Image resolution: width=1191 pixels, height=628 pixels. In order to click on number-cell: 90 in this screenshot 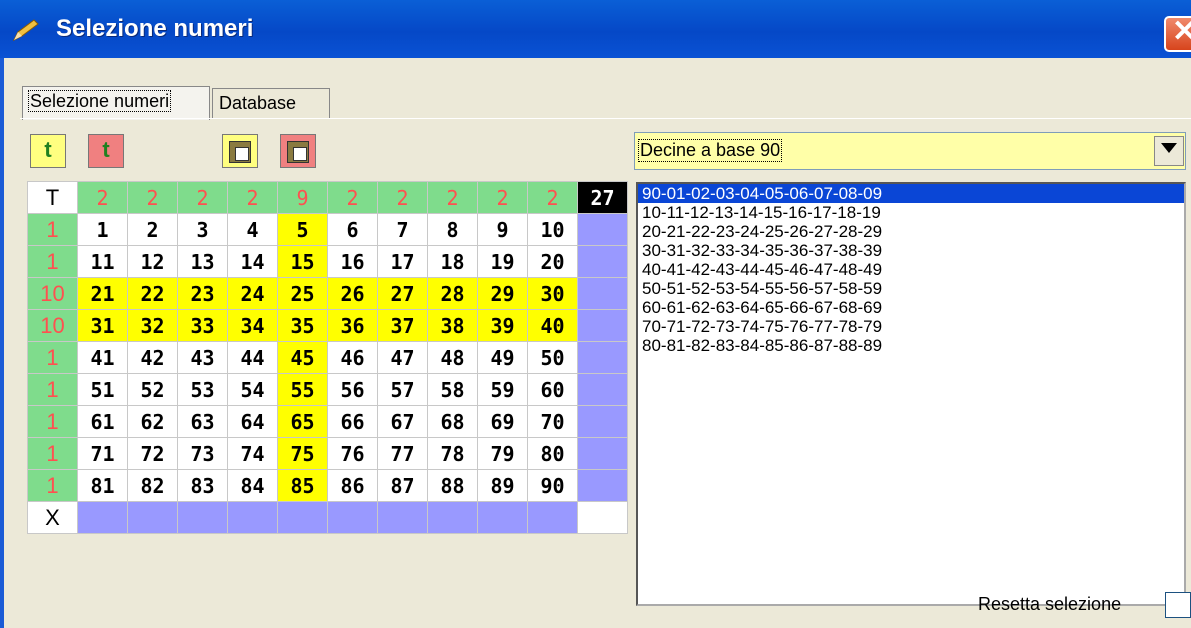, I will do `click(552, 485)`.